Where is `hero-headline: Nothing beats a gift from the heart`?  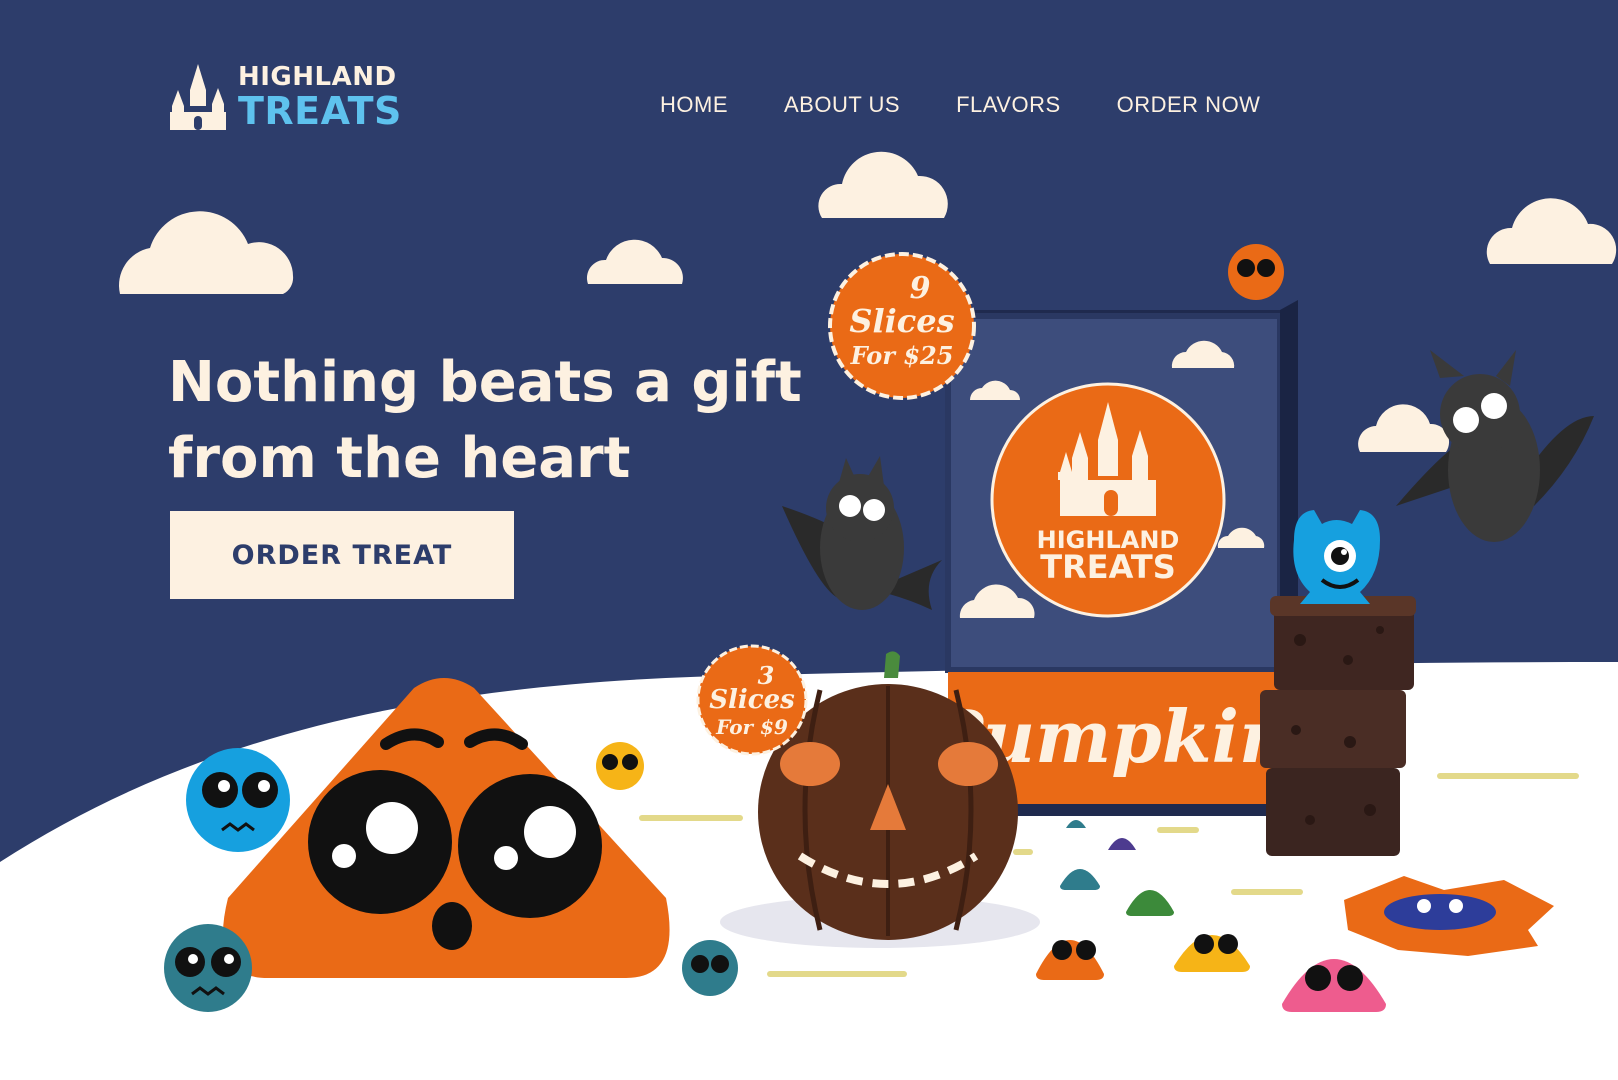
hero-headline: Nothing beats a gift from the heart is located at coordinates (488, 421).